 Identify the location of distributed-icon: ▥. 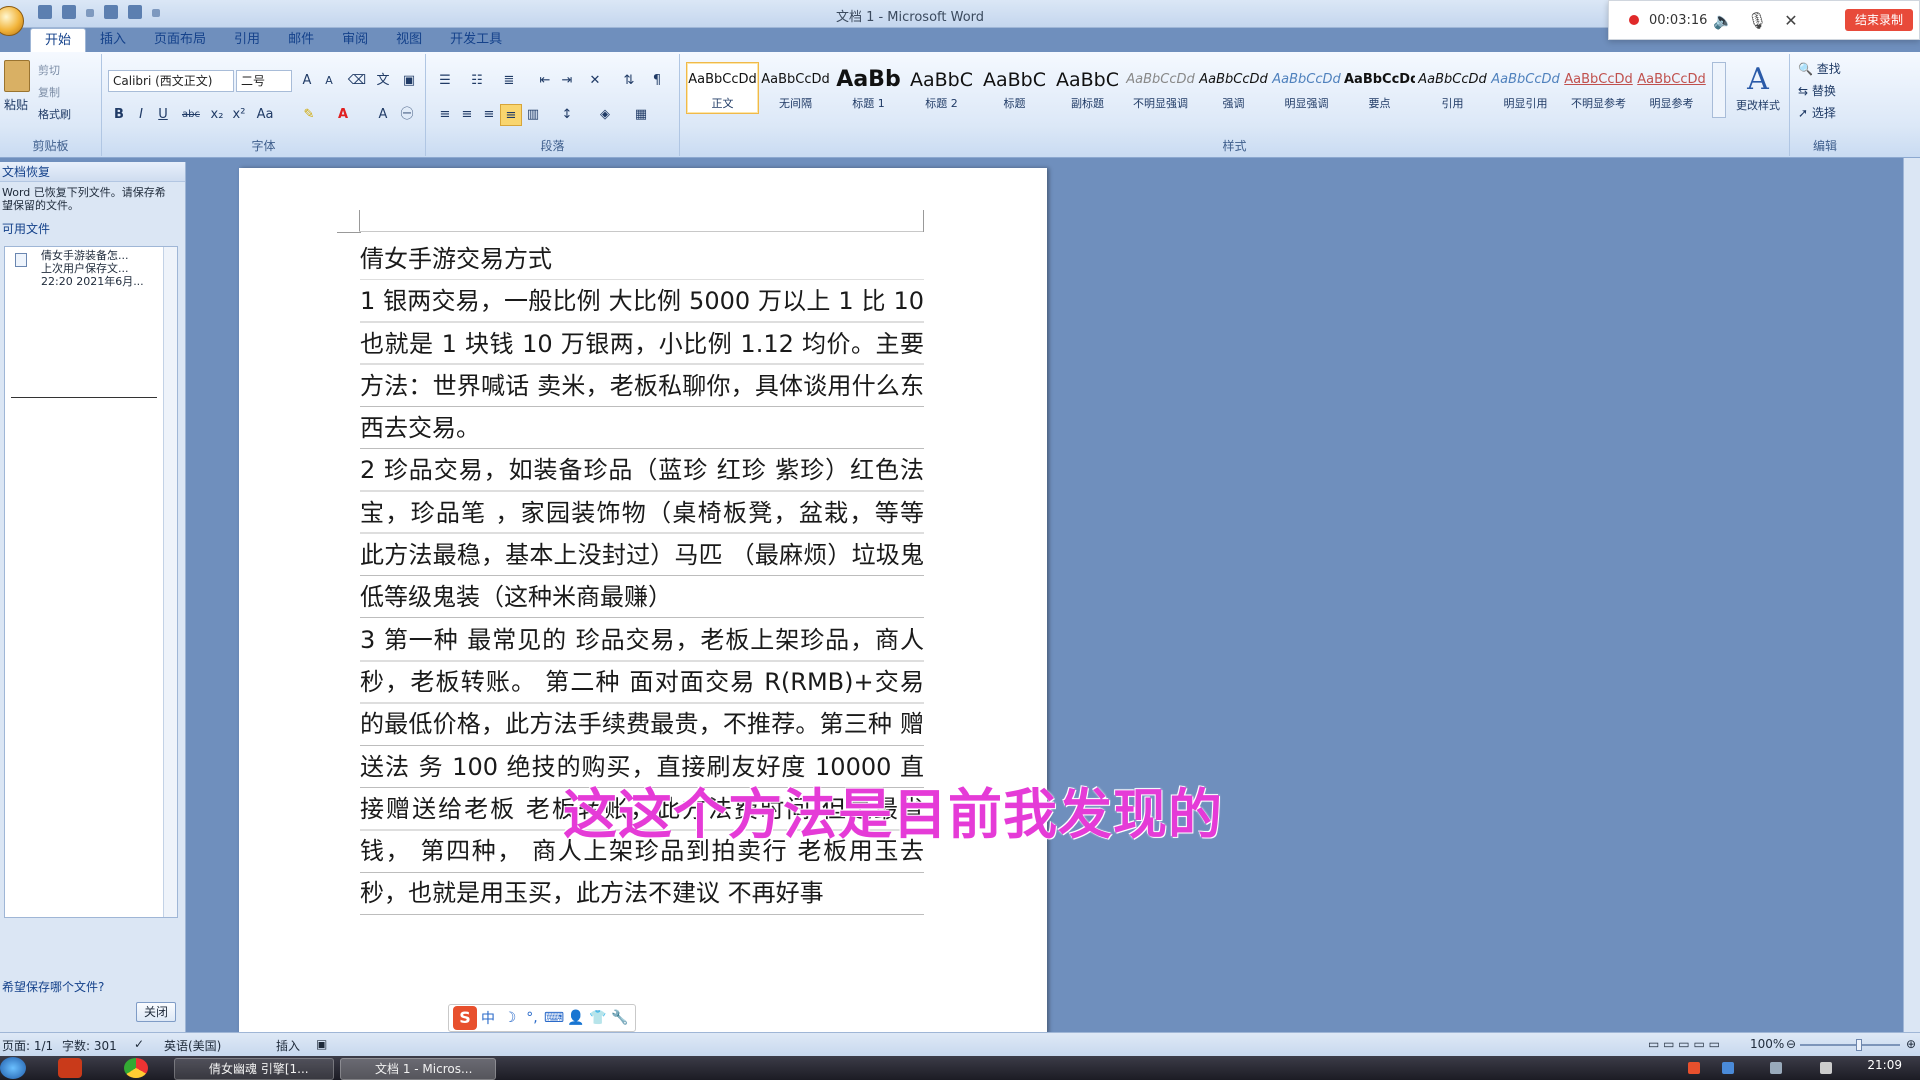
(533, 115).